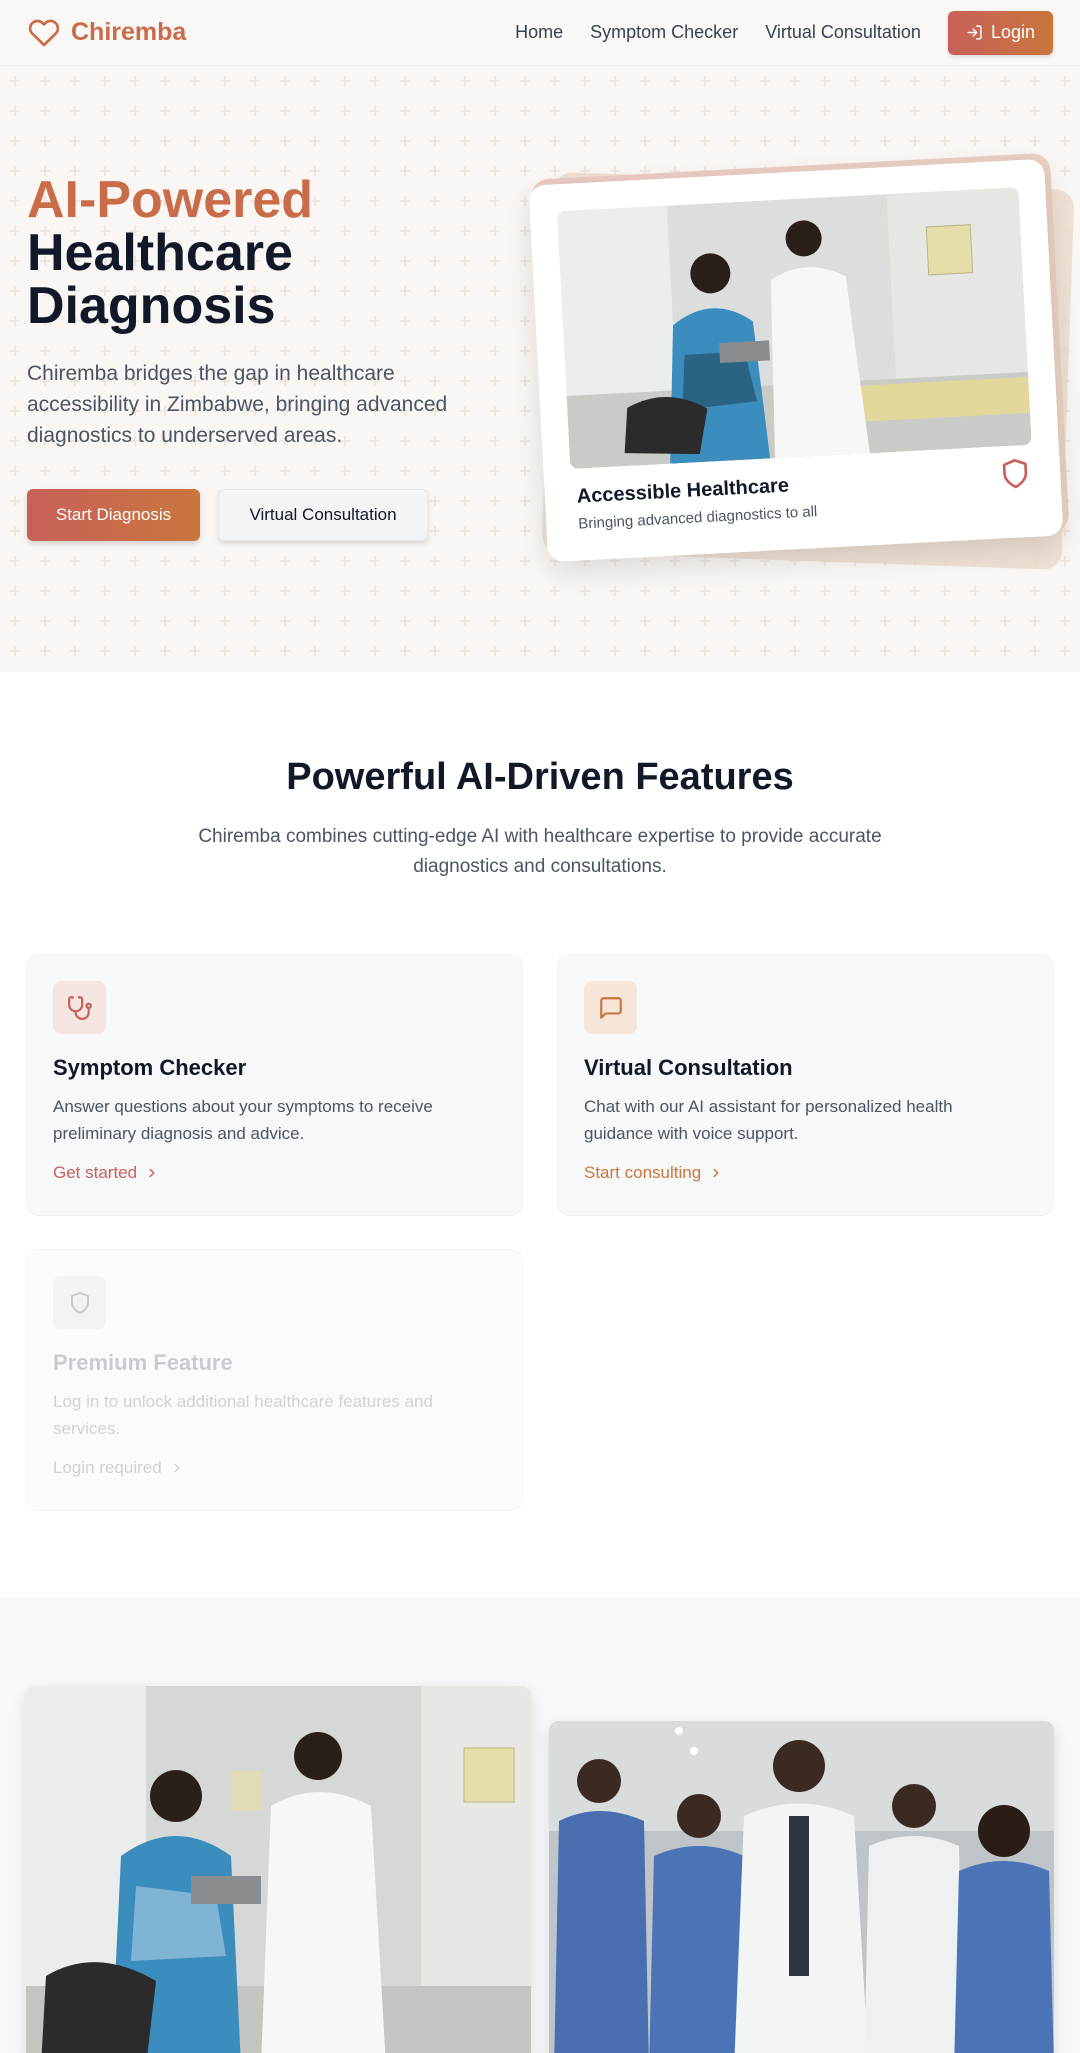 This screenshot has width=1080, height=2053. I want to click on link-label: Login required, so click(107, 1467).